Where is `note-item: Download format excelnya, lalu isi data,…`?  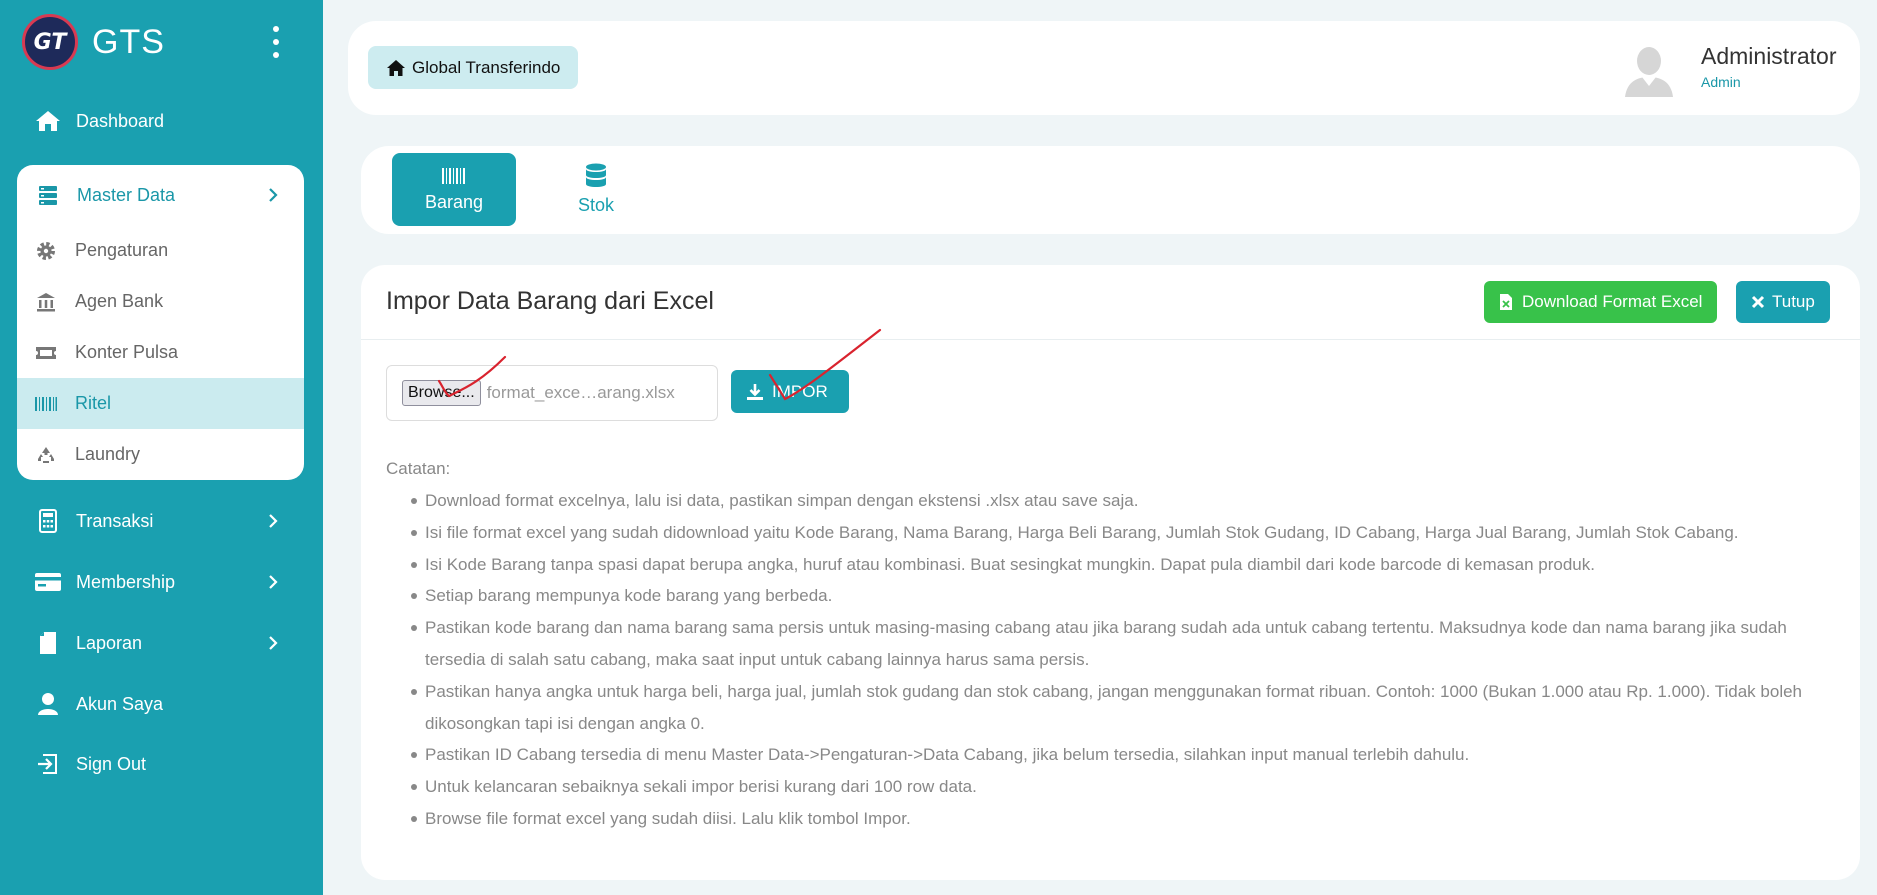 note-item: Download format excelnya, lalu isi data,… is located at coordinates (1121, 501).